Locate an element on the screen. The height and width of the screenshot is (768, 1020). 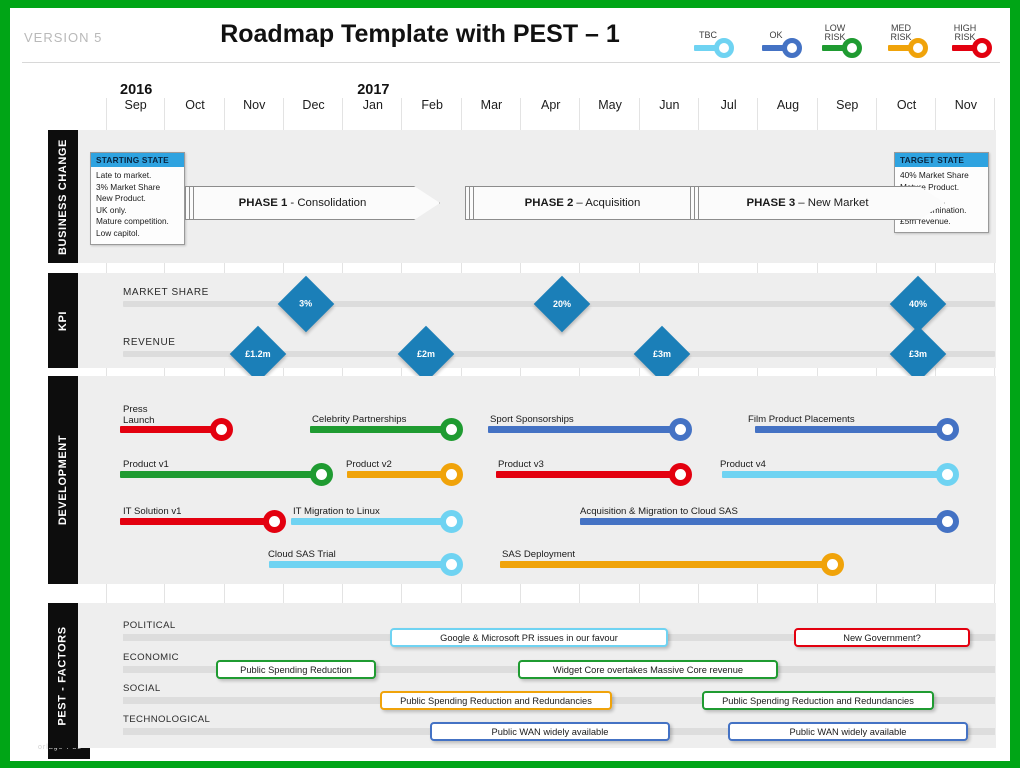
dev-label-4: Product v1 is located at coordinates (146, 464).